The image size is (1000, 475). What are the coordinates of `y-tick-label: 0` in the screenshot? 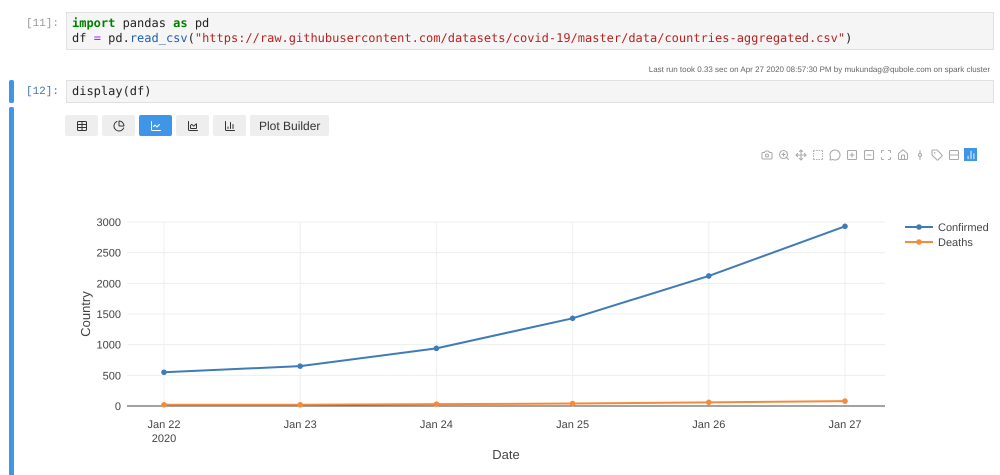 It's located at (117, 407).